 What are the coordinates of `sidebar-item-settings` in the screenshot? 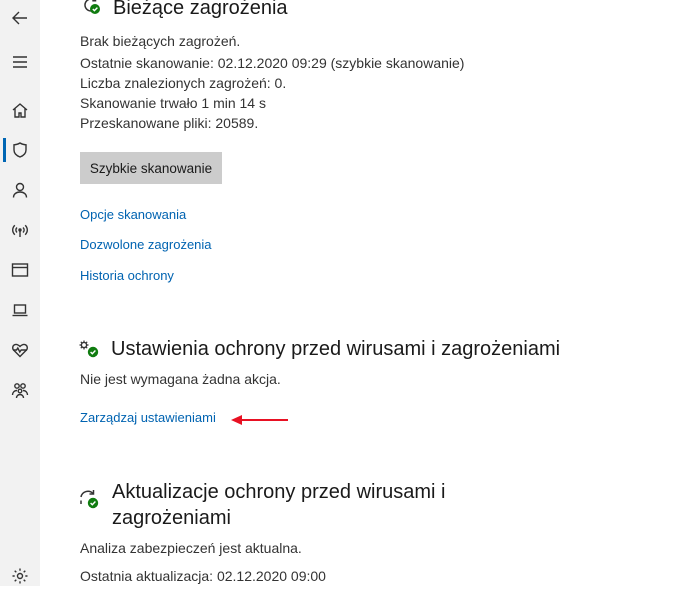 It's located at (20, 576).